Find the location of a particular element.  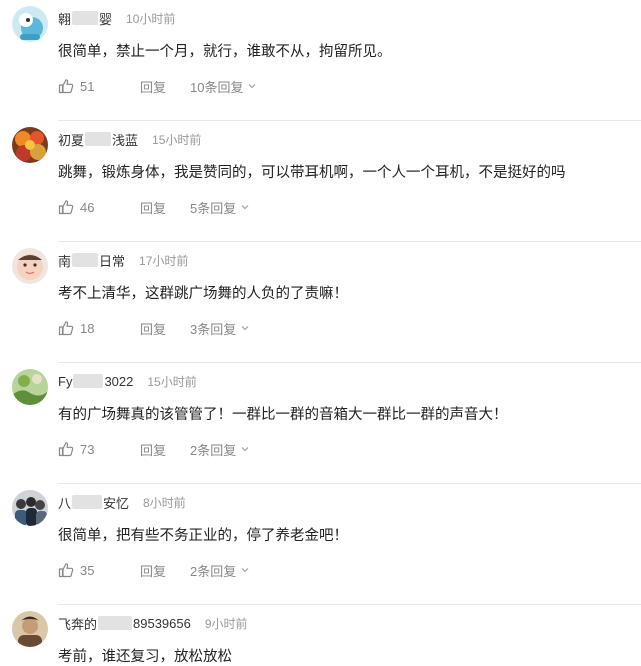

comment-actions: 18 回复 3条回复 is located at coordinates (154, 328).